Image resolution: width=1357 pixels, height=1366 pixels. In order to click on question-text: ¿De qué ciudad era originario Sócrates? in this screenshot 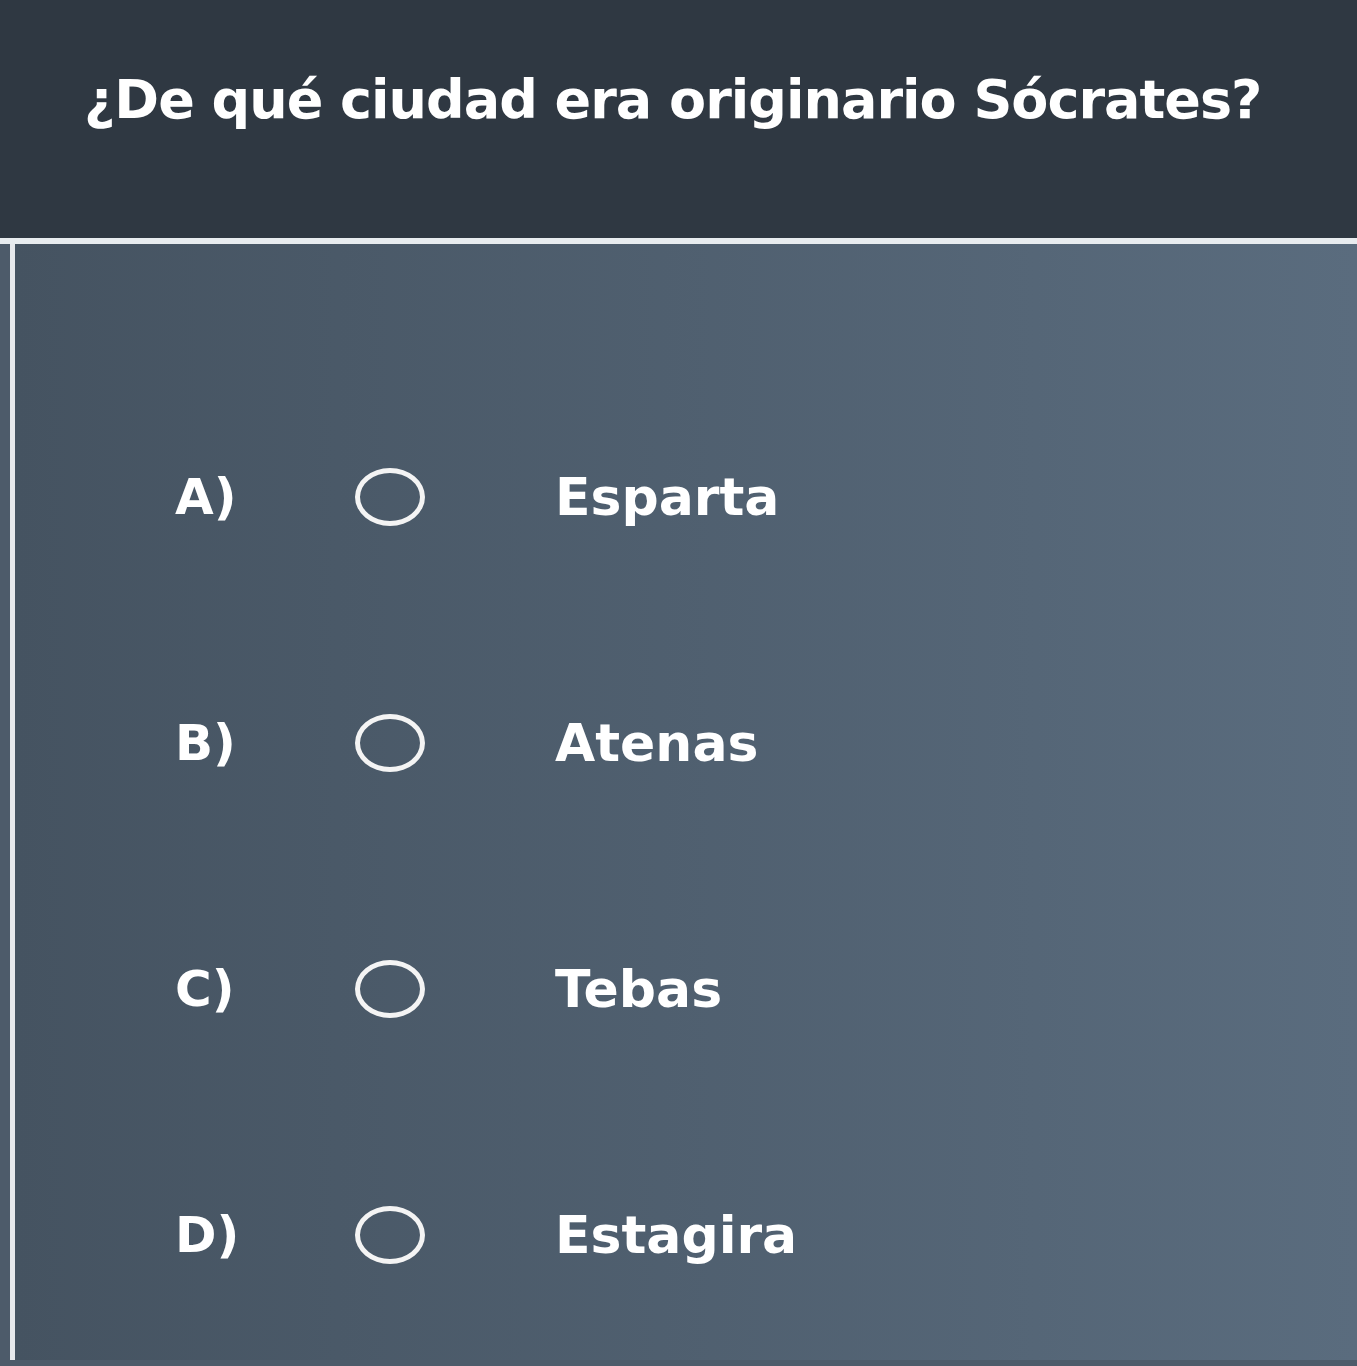, I will do `click(673, 99)`.